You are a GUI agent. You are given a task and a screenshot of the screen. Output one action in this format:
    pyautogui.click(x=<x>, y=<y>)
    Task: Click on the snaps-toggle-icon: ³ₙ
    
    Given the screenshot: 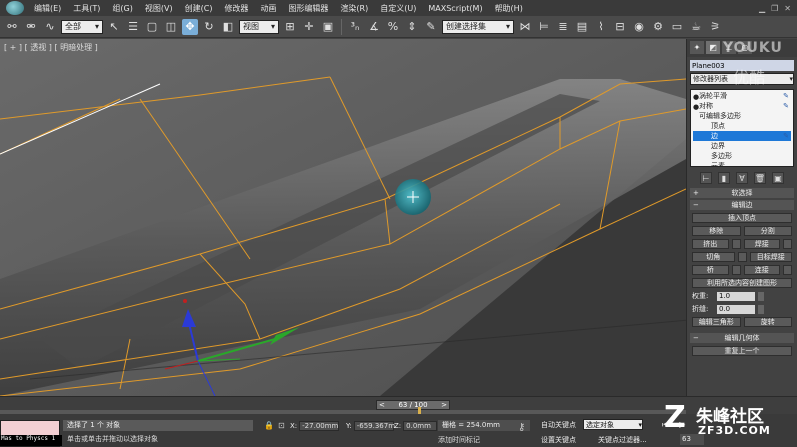 What is the action you would take?
    pyautogui.click(x=355, y=27)
    